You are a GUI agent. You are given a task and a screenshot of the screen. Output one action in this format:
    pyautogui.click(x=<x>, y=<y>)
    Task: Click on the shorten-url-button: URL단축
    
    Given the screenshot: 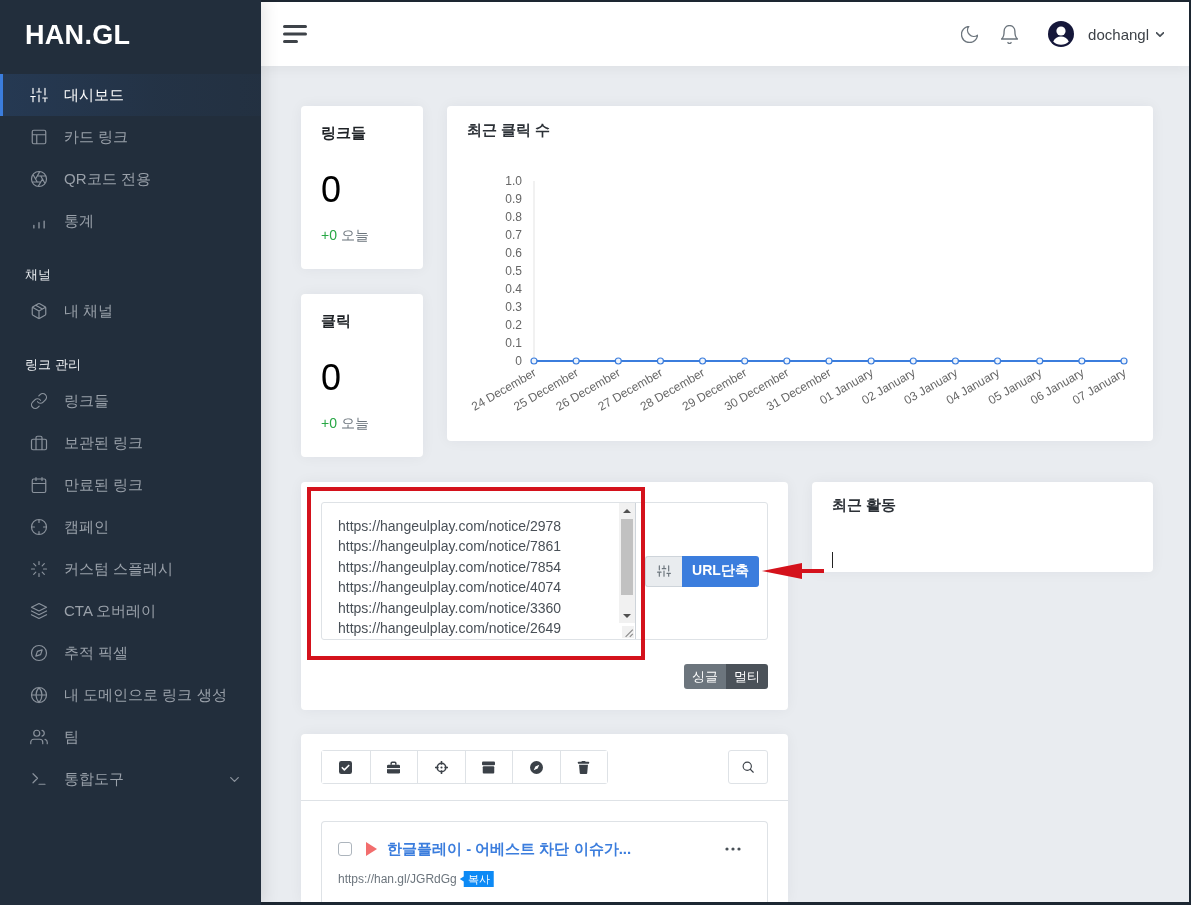 What is the action you would take?
    pyautogui.click(x=720, y=571)
    